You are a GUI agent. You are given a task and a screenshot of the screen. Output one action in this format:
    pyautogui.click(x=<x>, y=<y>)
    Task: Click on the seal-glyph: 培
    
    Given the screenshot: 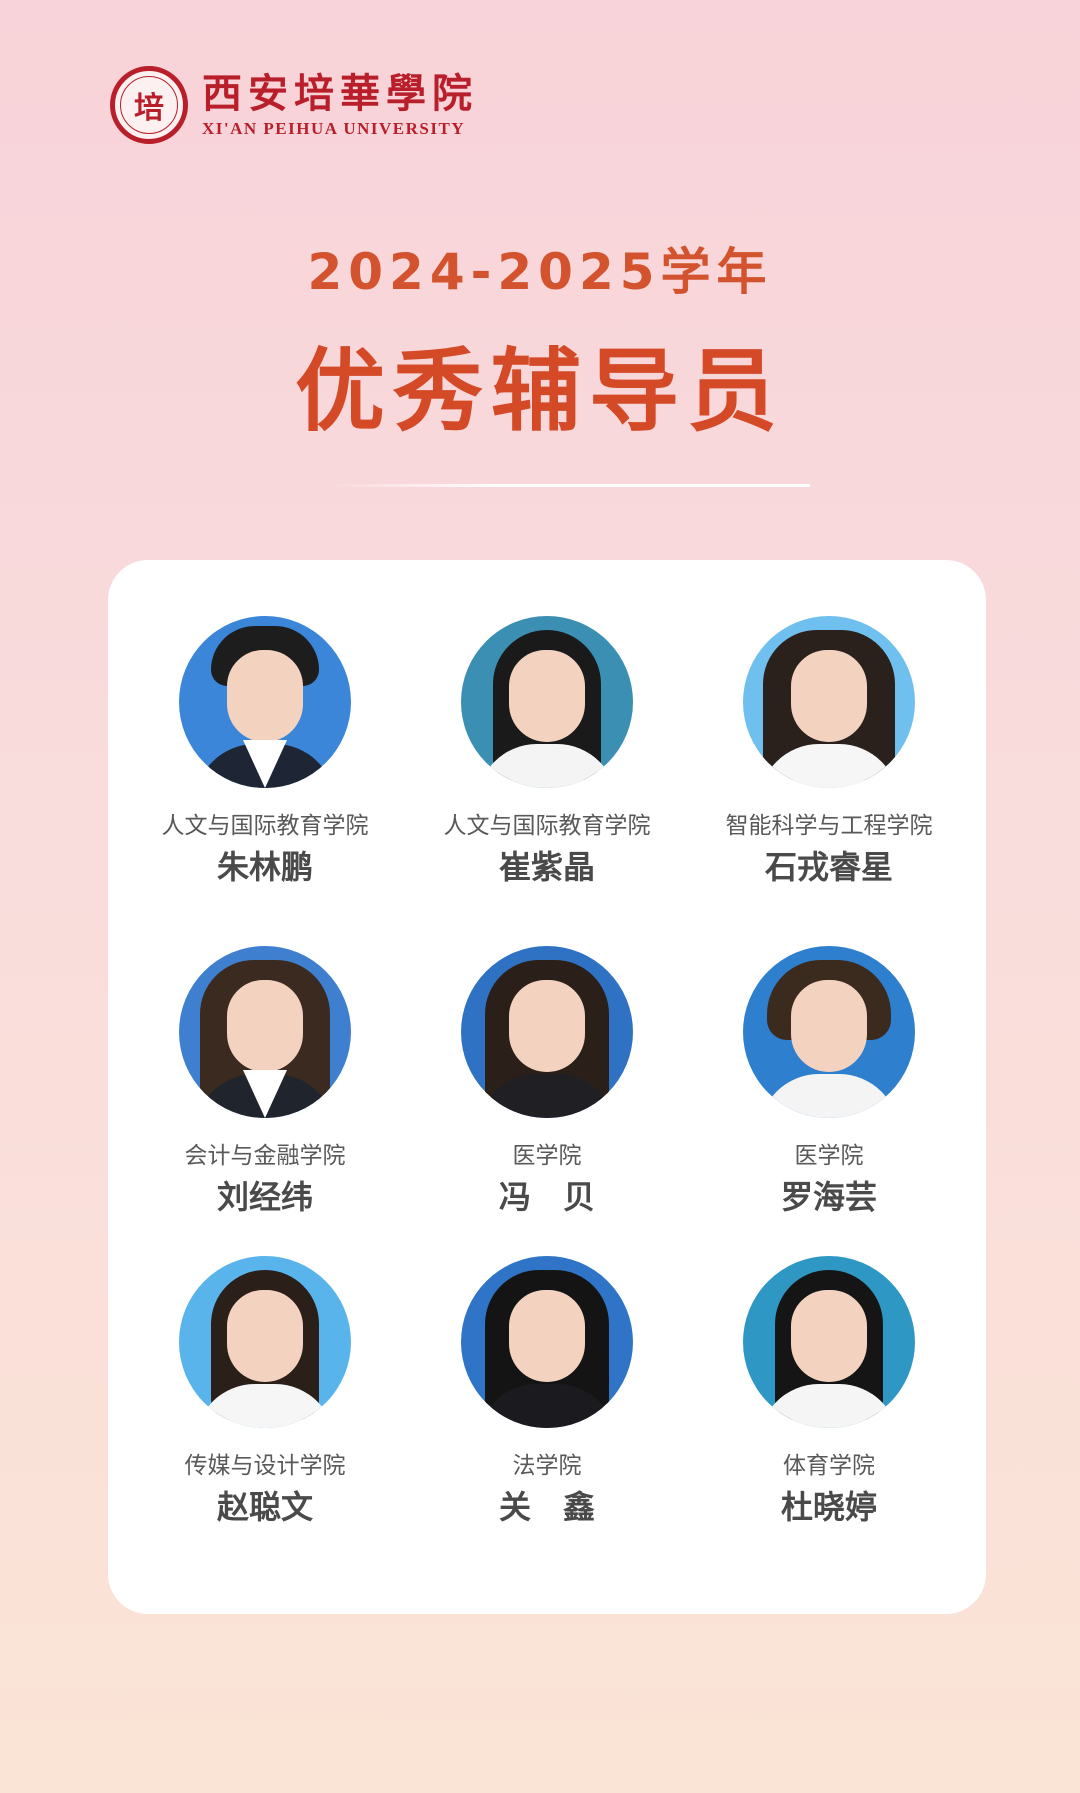 What is the action you would take?
    pyautogui.click(x=149, y=108)
    